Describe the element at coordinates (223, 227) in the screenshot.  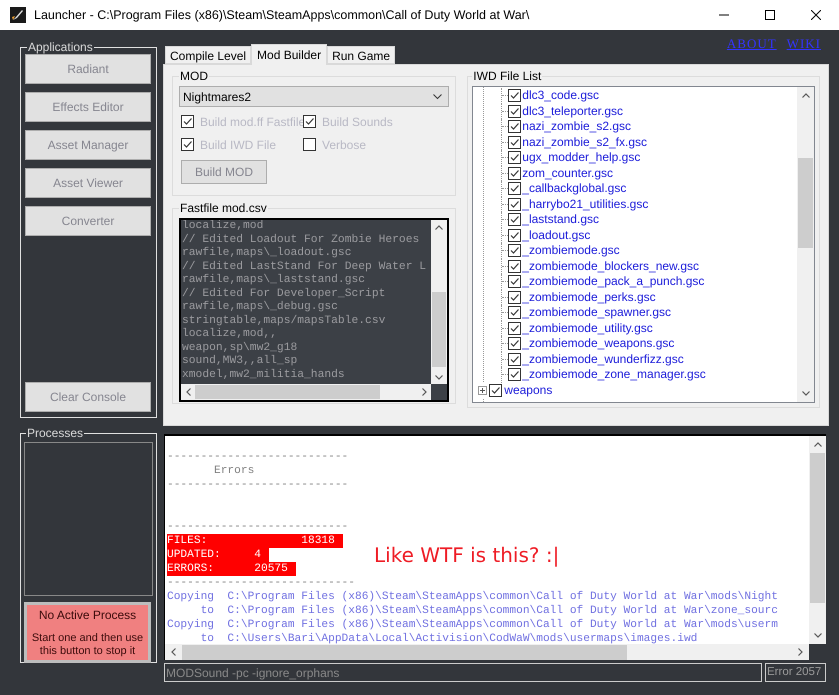
I see `code-line: localize,mod` at that location.